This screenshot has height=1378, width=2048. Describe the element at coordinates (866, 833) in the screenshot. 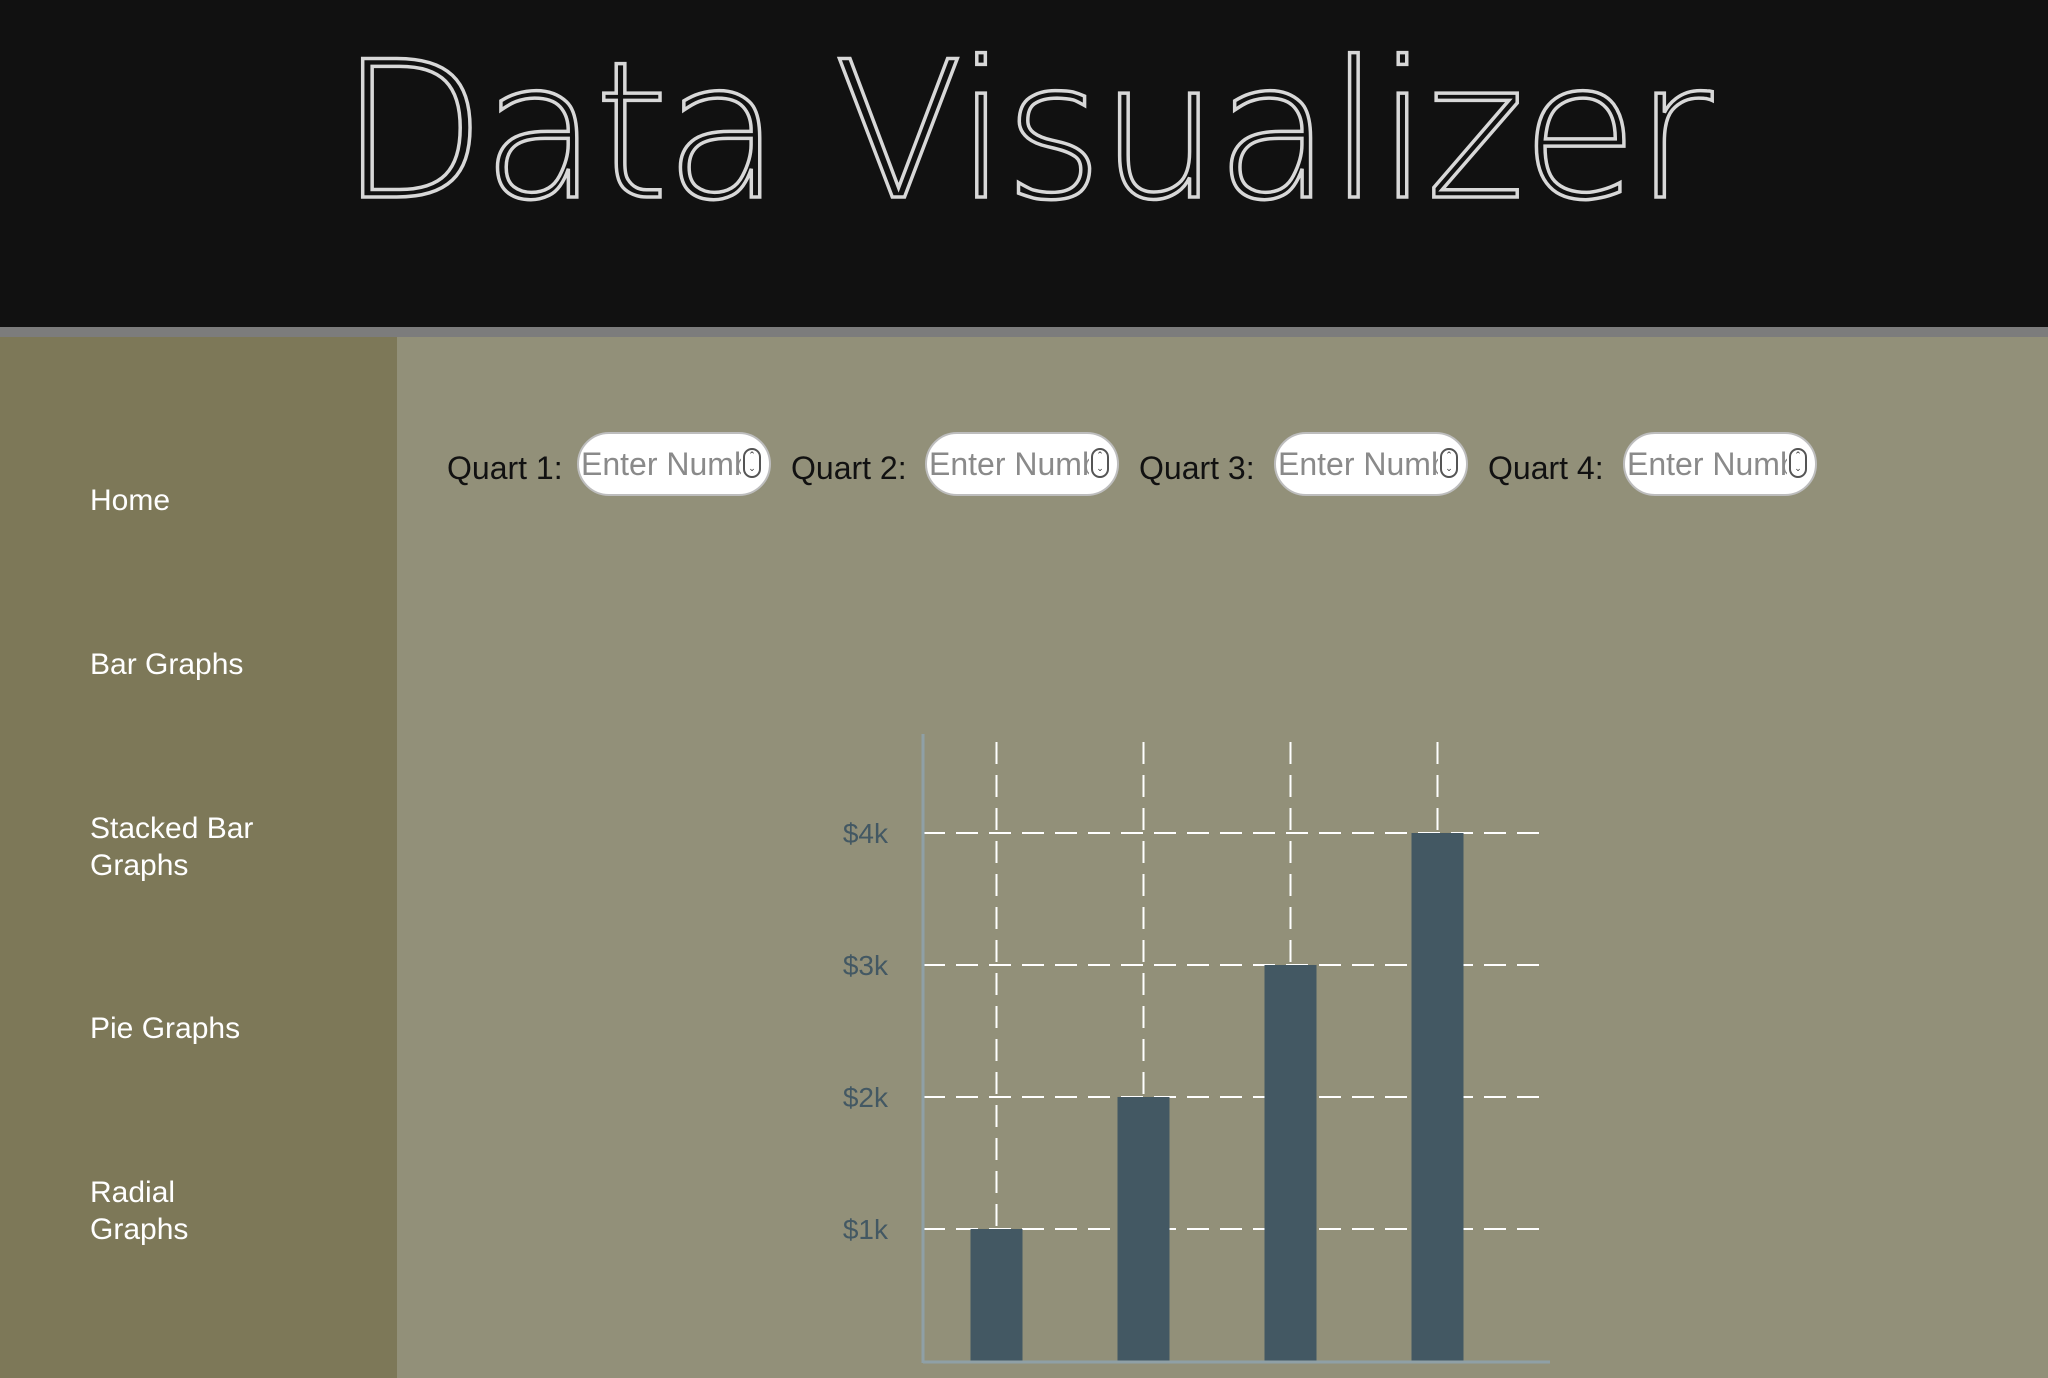

I see `y-tick-label: $4k` at that location.